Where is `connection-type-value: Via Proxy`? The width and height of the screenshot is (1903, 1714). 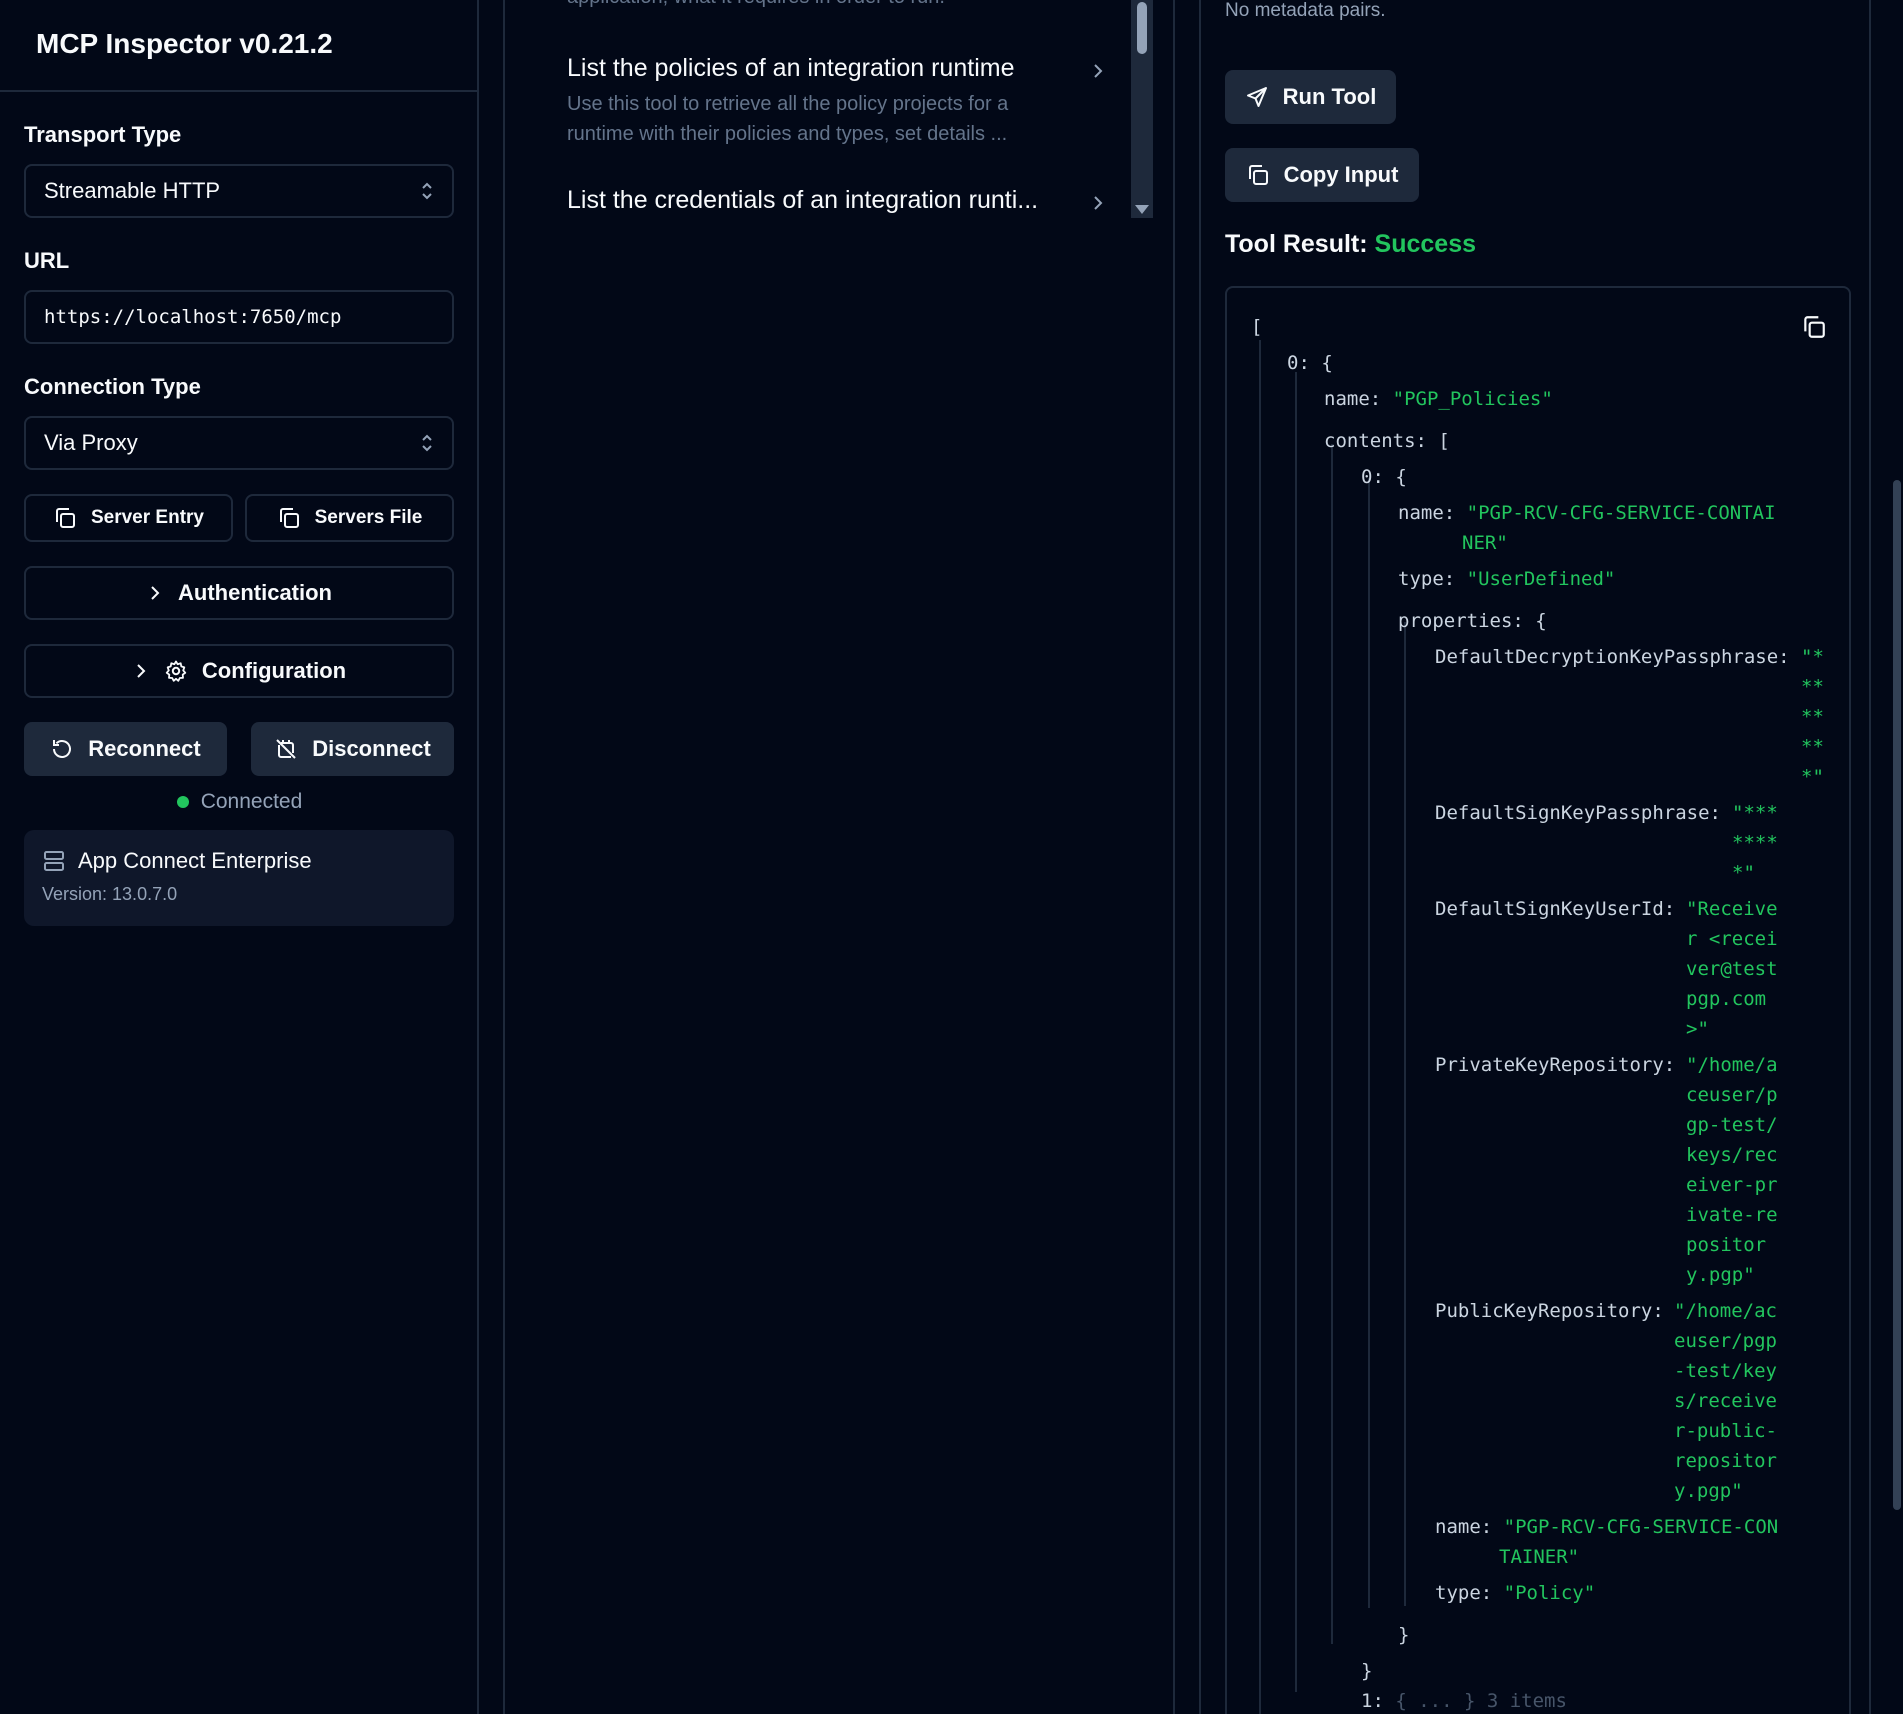
connection-type-value: Via Proxy is located at coordinates (91, 442).